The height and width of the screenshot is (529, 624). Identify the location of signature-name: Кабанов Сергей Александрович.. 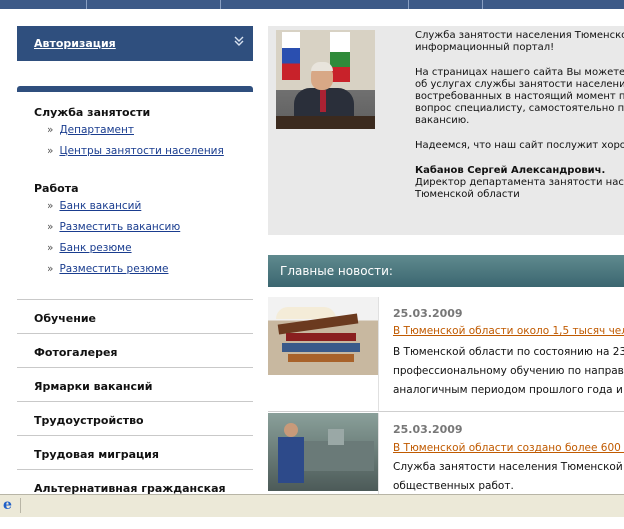
(510, 170).